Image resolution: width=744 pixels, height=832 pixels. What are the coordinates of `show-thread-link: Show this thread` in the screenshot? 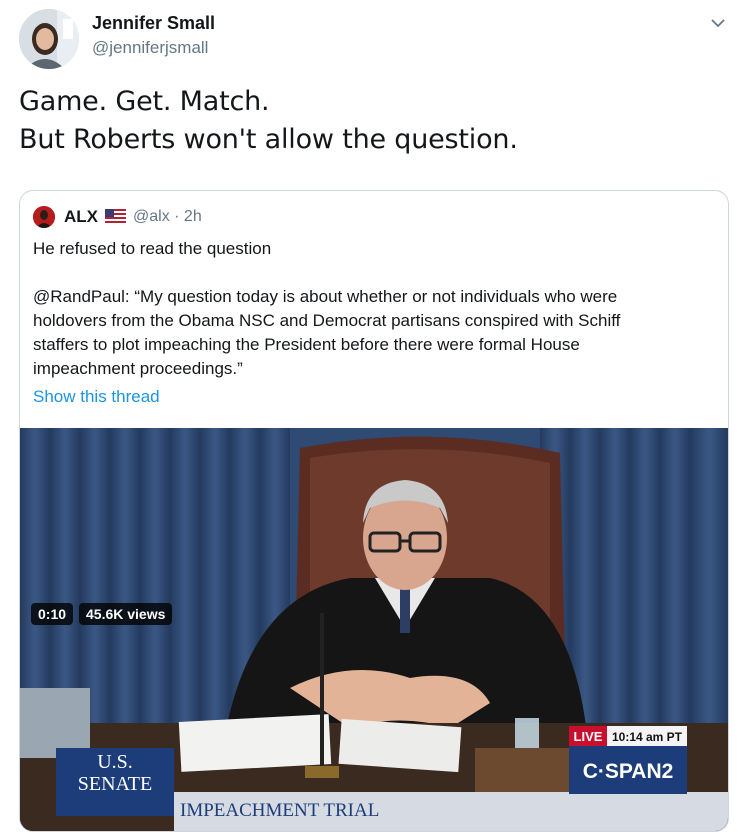 It's located at (96, 397).